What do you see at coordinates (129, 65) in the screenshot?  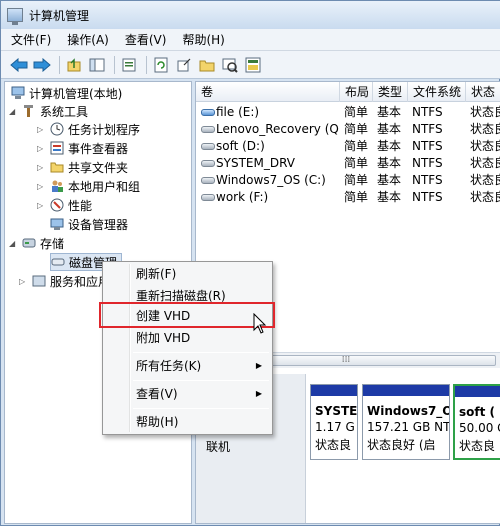 I see `properties-icon` at bounding box center [129, 65].